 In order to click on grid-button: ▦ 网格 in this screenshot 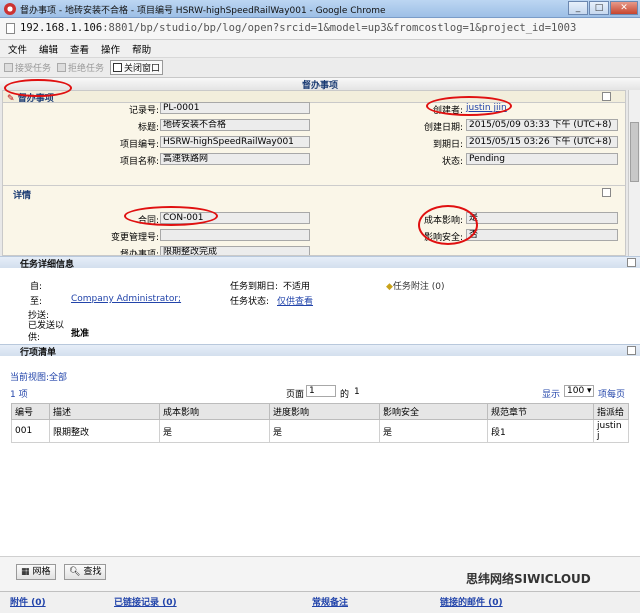, I will do `click(36, 572)`.